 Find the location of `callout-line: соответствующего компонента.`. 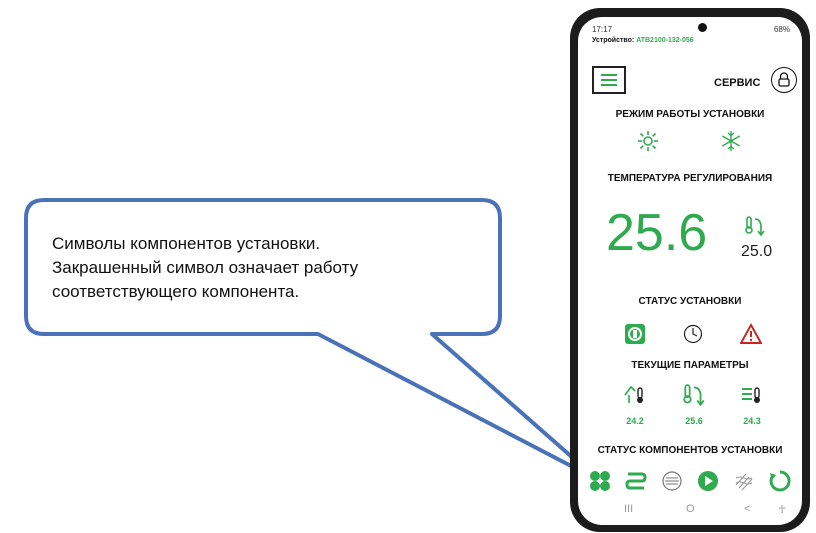

callout-line: соответствующего компонента. is located at coordinates (176, 291).